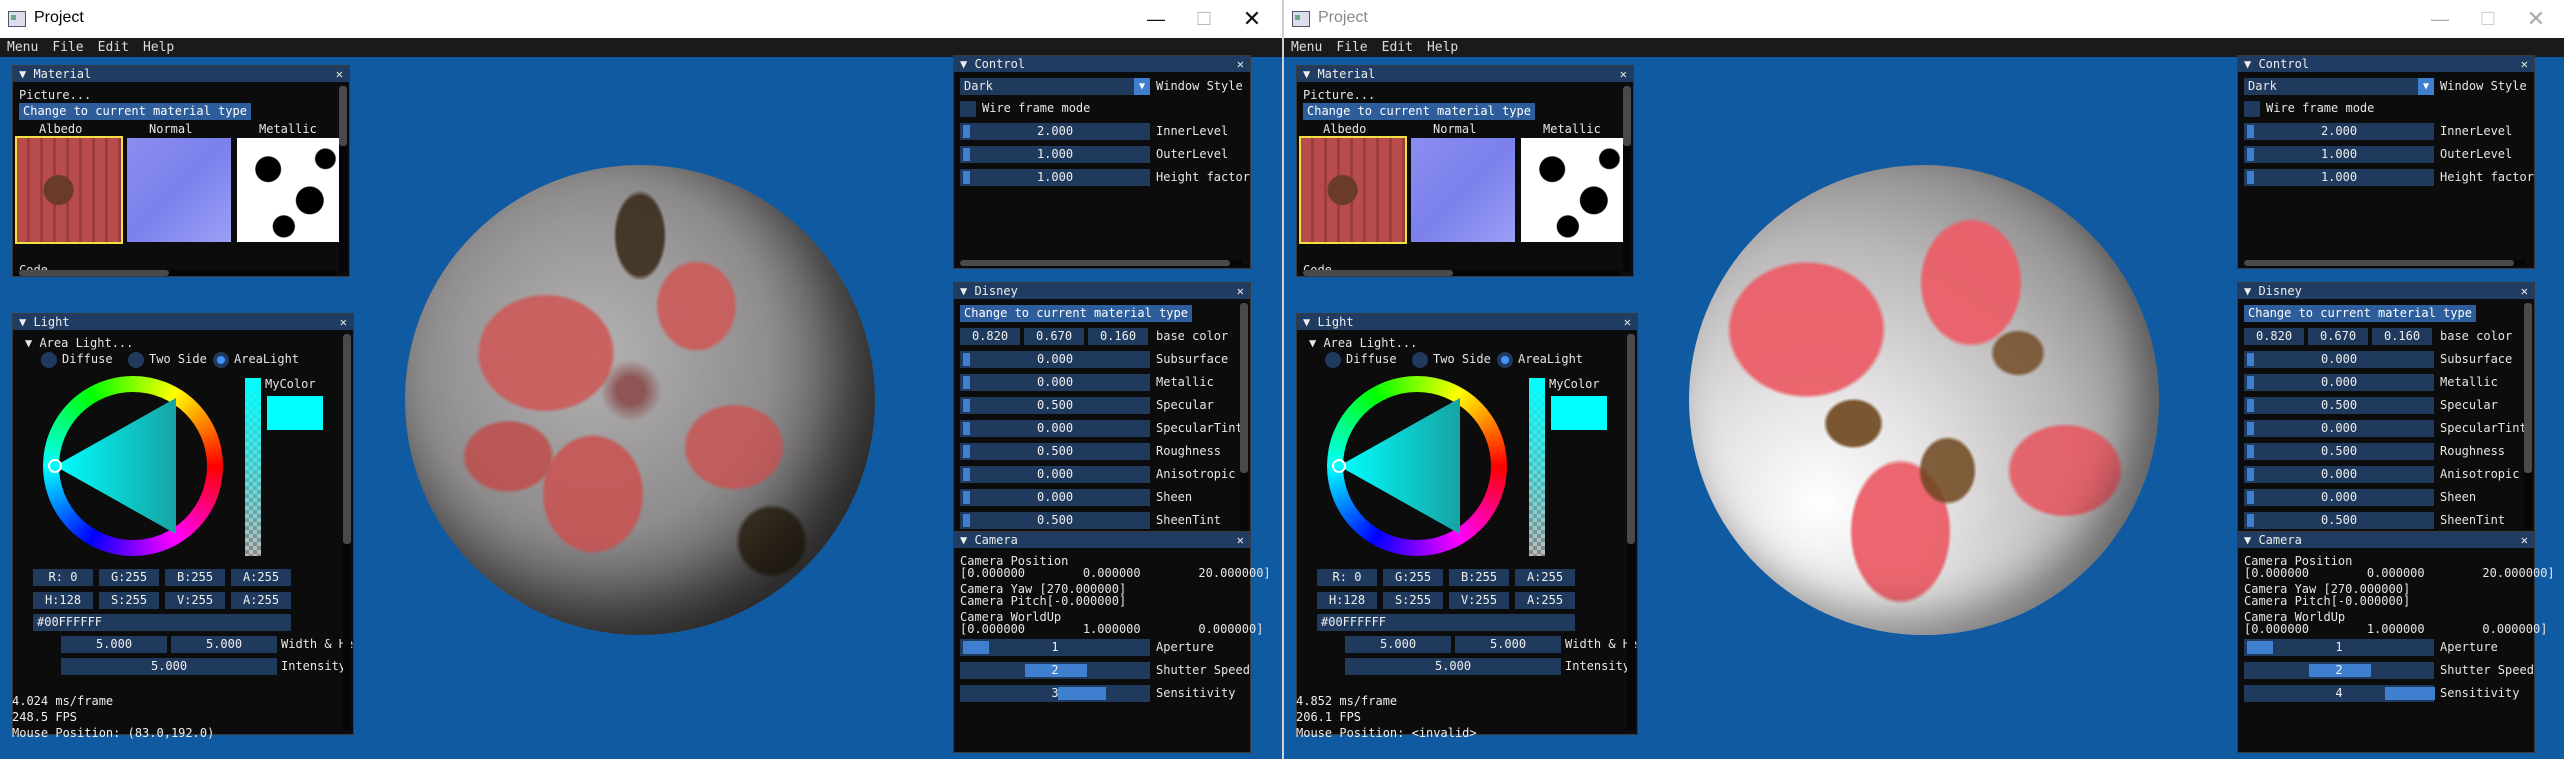 This screenshot has height=759, width=2564. What do you see at coordinates (1055, 428) in the screenshot?
I see `disney-slider-3: 0.000` at bounding box center [1055, 428].